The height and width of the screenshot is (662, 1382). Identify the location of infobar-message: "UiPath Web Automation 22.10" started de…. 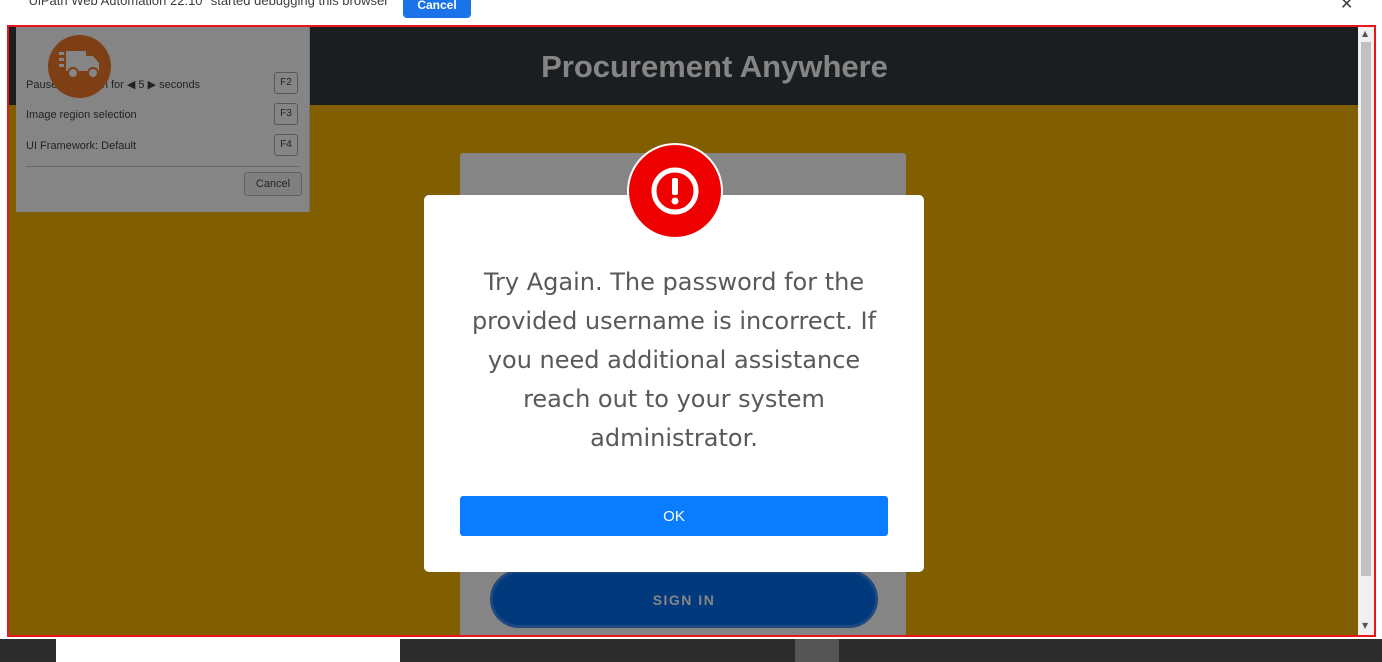
(206, 4).